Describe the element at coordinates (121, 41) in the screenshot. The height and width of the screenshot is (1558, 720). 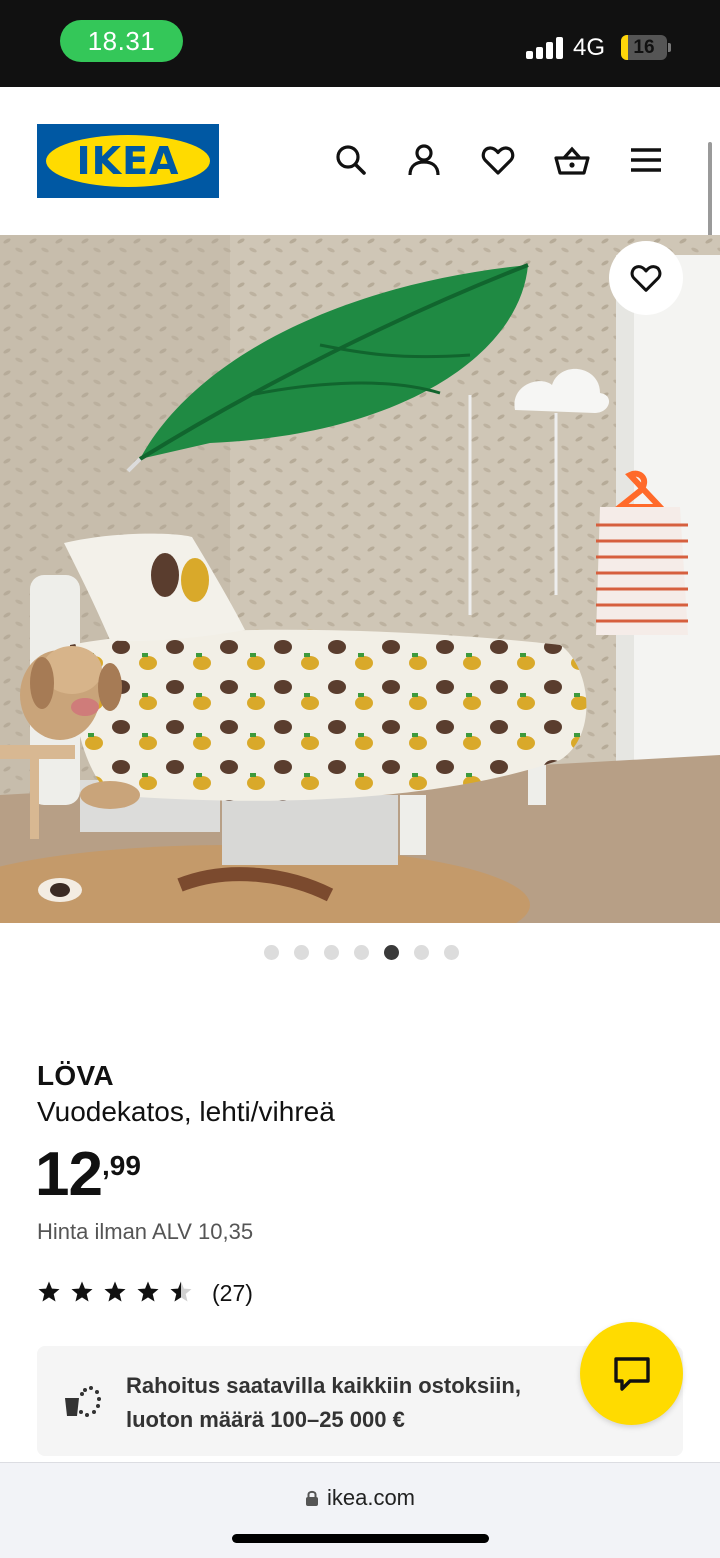
I see `status-time: 18.31` at that location.